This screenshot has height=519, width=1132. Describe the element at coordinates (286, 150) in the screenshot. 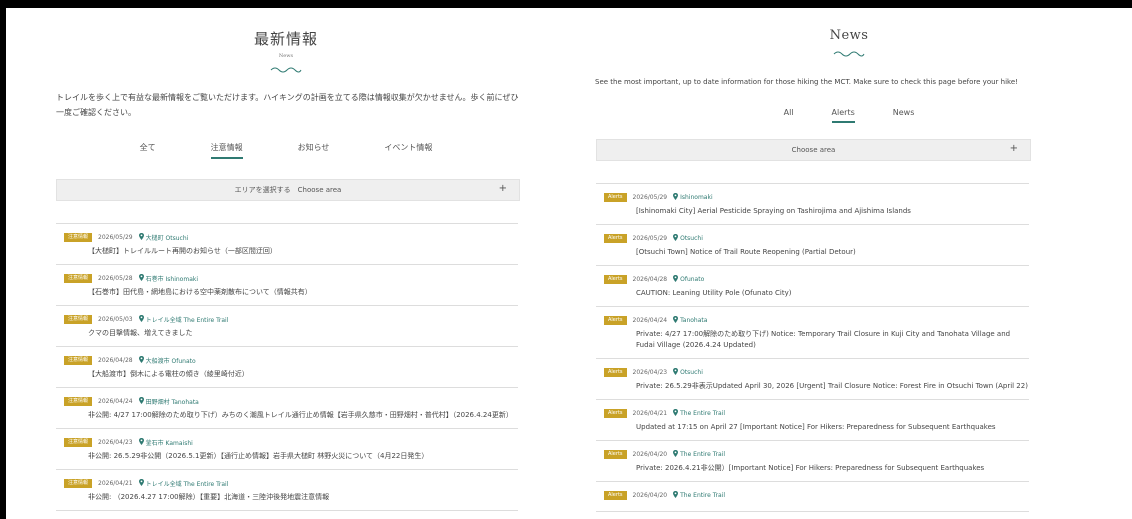

I see `category-tabs: 全て 注意情報 お知らせ イベント情報` at that location.